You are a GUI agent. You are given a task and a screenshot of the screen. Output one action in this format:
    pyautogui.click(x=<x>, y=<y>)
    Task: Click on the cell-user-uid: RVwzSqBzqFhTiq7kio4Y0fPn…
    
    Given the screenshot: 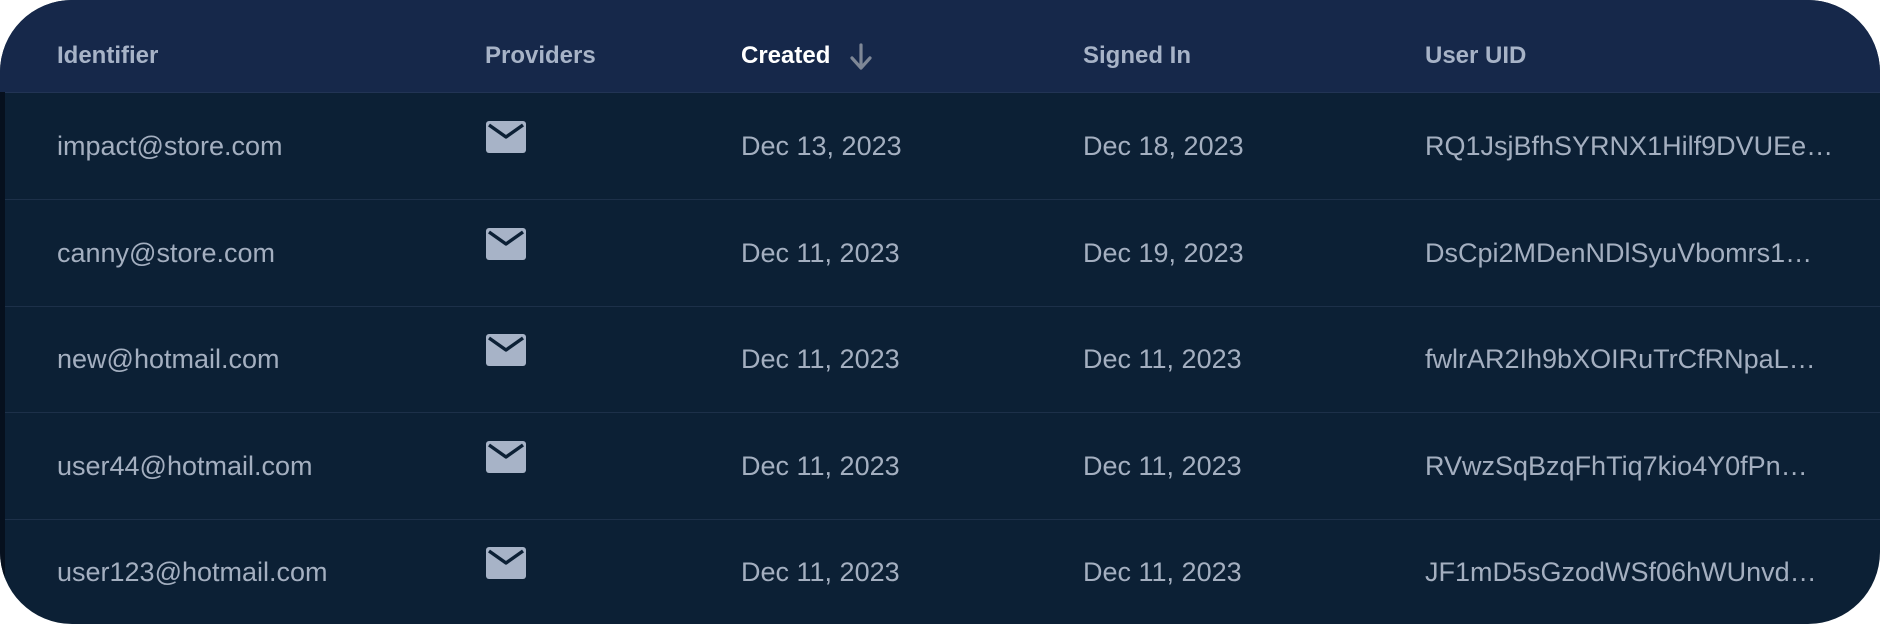 What is the action you would take?
    pyautogui.click(x=1616, y=466)
    